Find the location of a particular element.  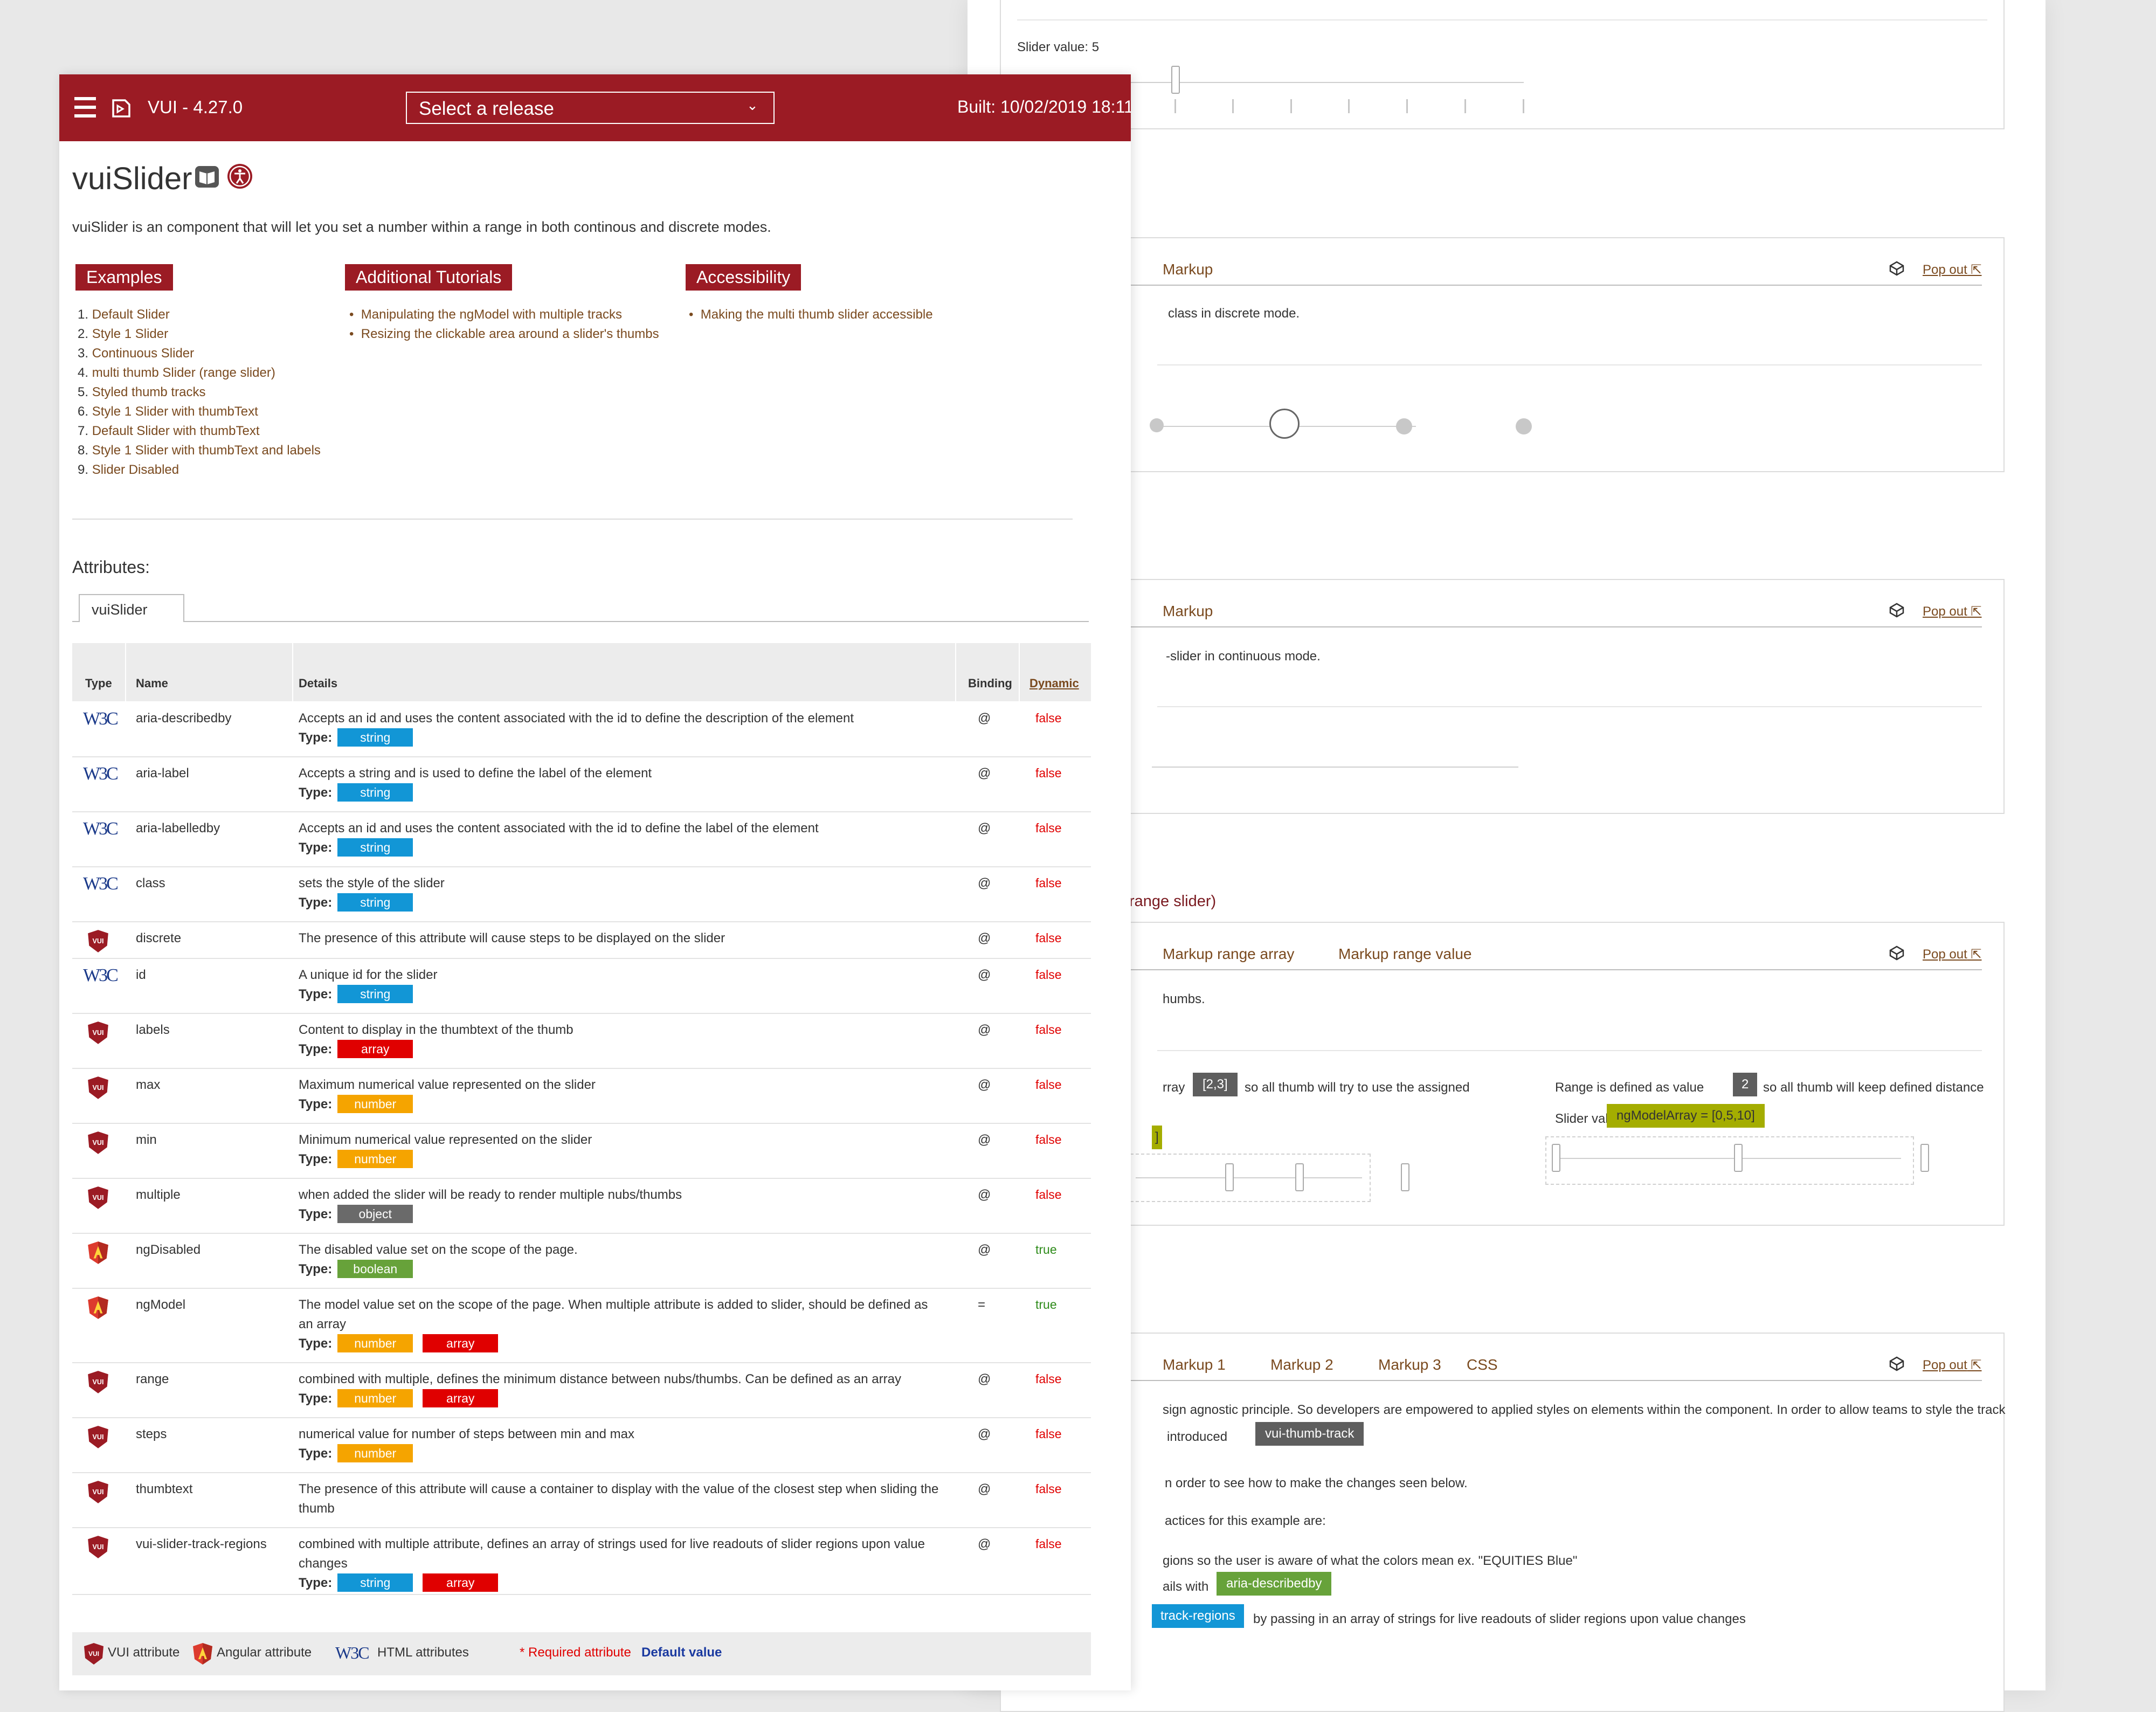

angular-attribute-icon is located at coordinates (202, 1654).